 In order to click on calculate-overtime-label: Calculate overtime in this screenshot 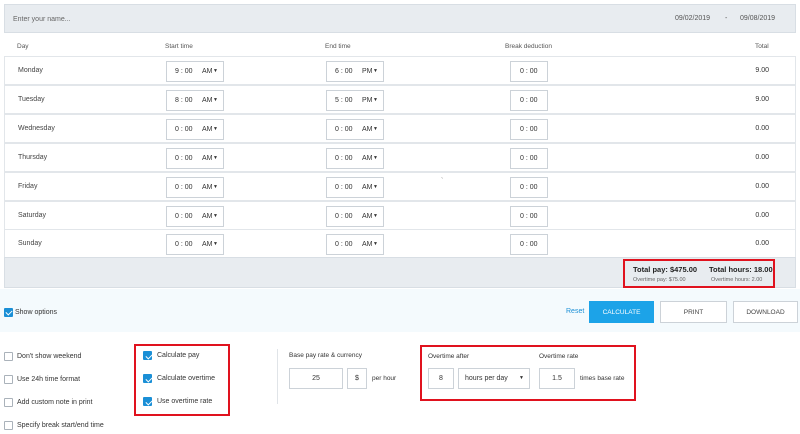, I will do `click(186, 378)`.